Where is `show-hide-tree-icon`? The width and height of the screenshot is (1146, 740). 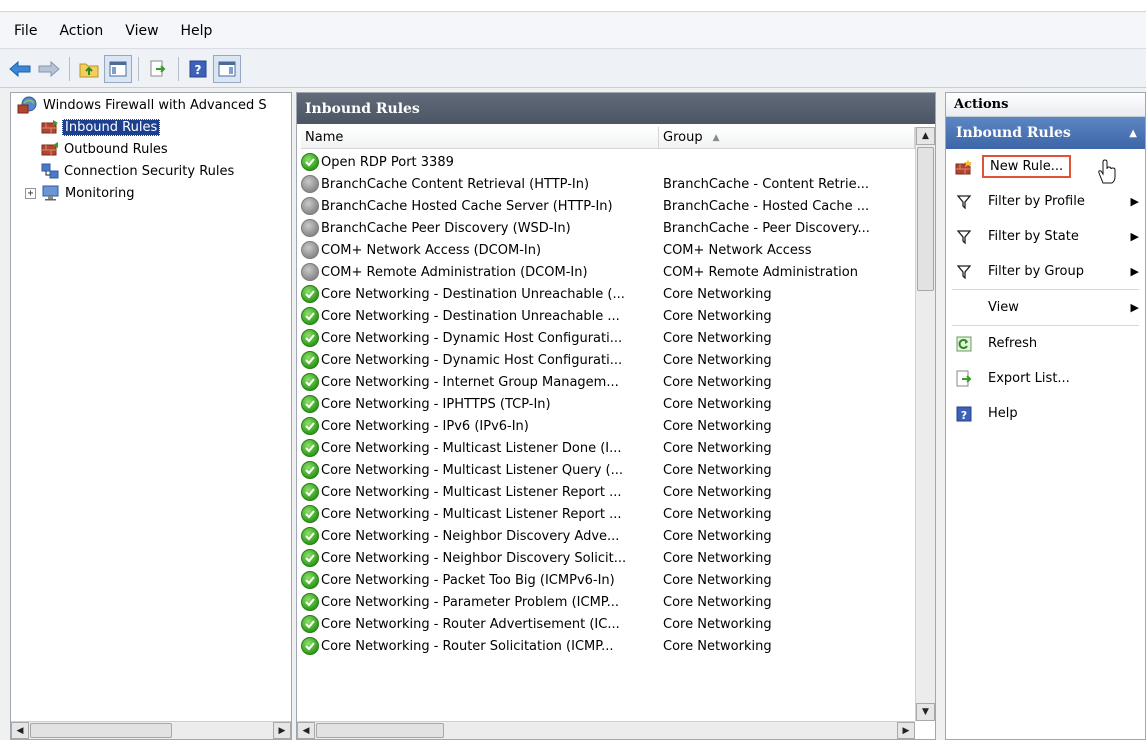 show-hide-tree-icon is located at coordinates (118, 68).